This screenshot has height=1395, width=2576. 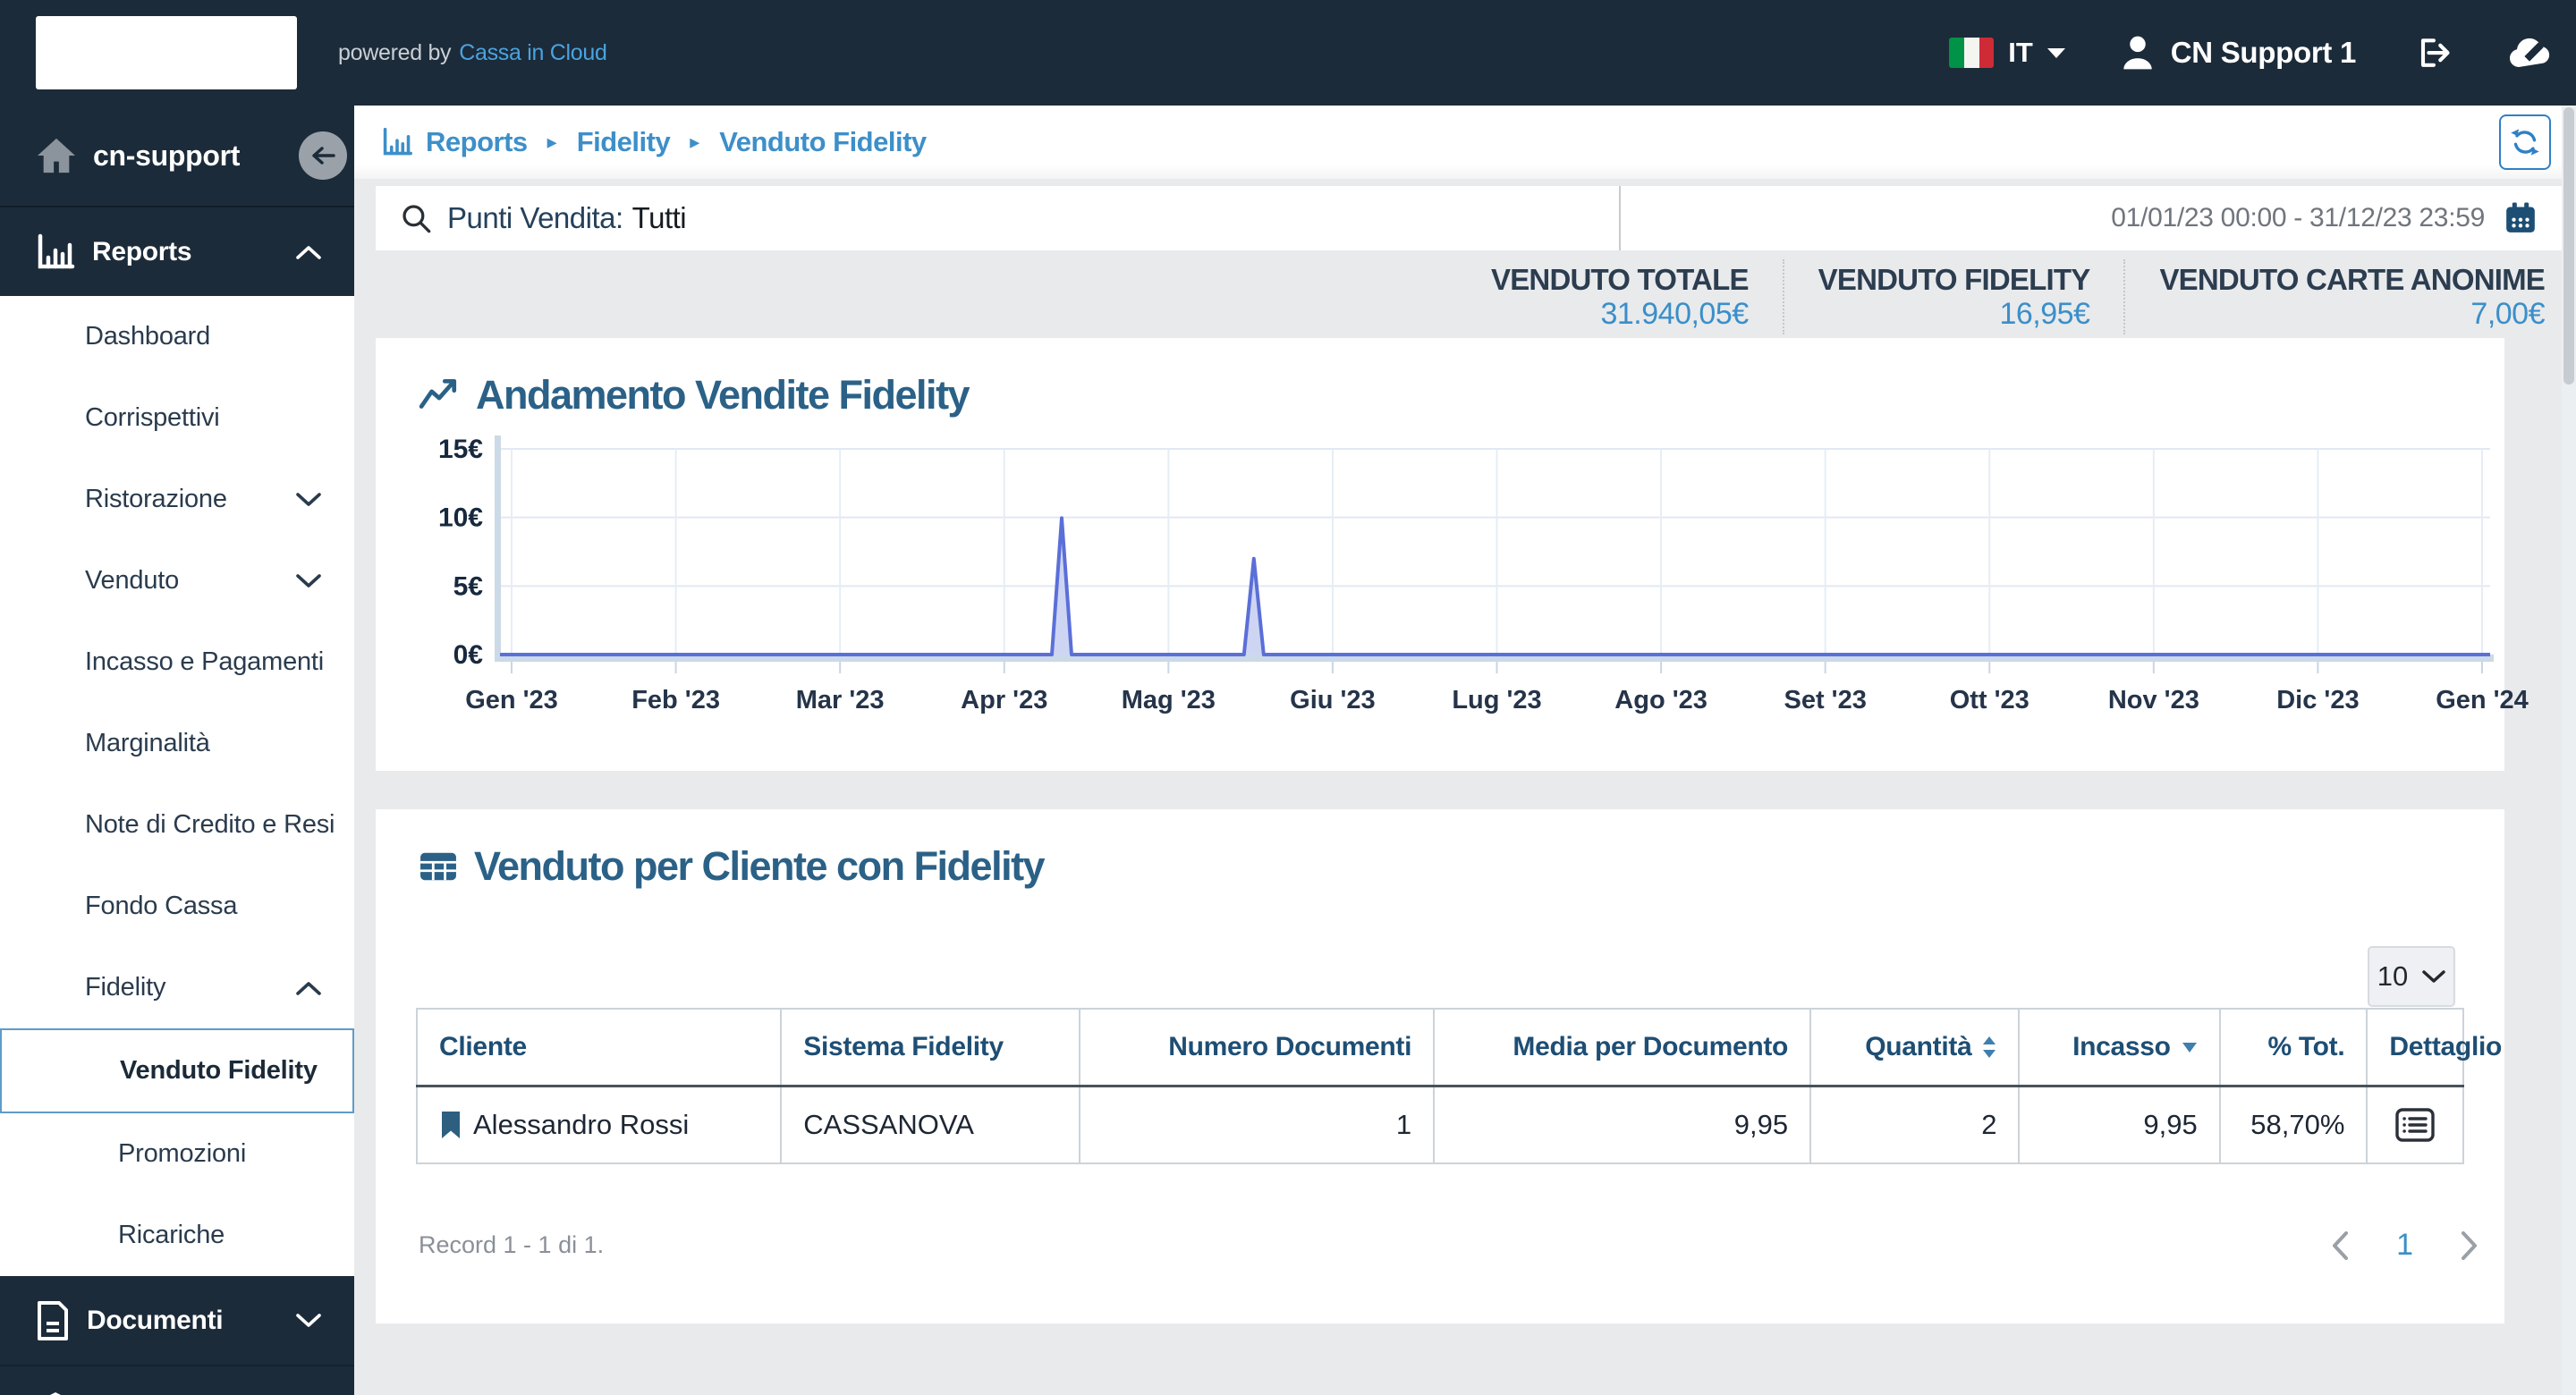 I want to click on cloud-icon, so click(x=2529, y=52).